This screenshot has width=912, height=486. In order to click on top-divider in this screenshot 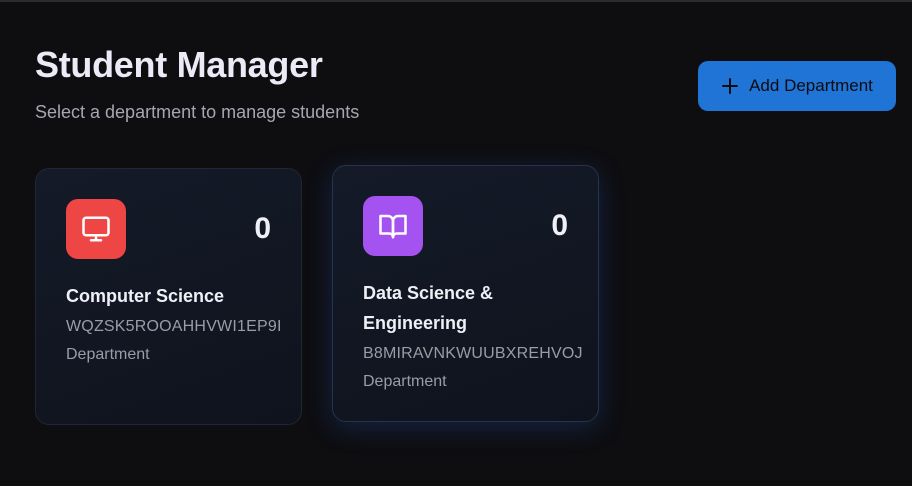, I will do `click(456, 1)`.